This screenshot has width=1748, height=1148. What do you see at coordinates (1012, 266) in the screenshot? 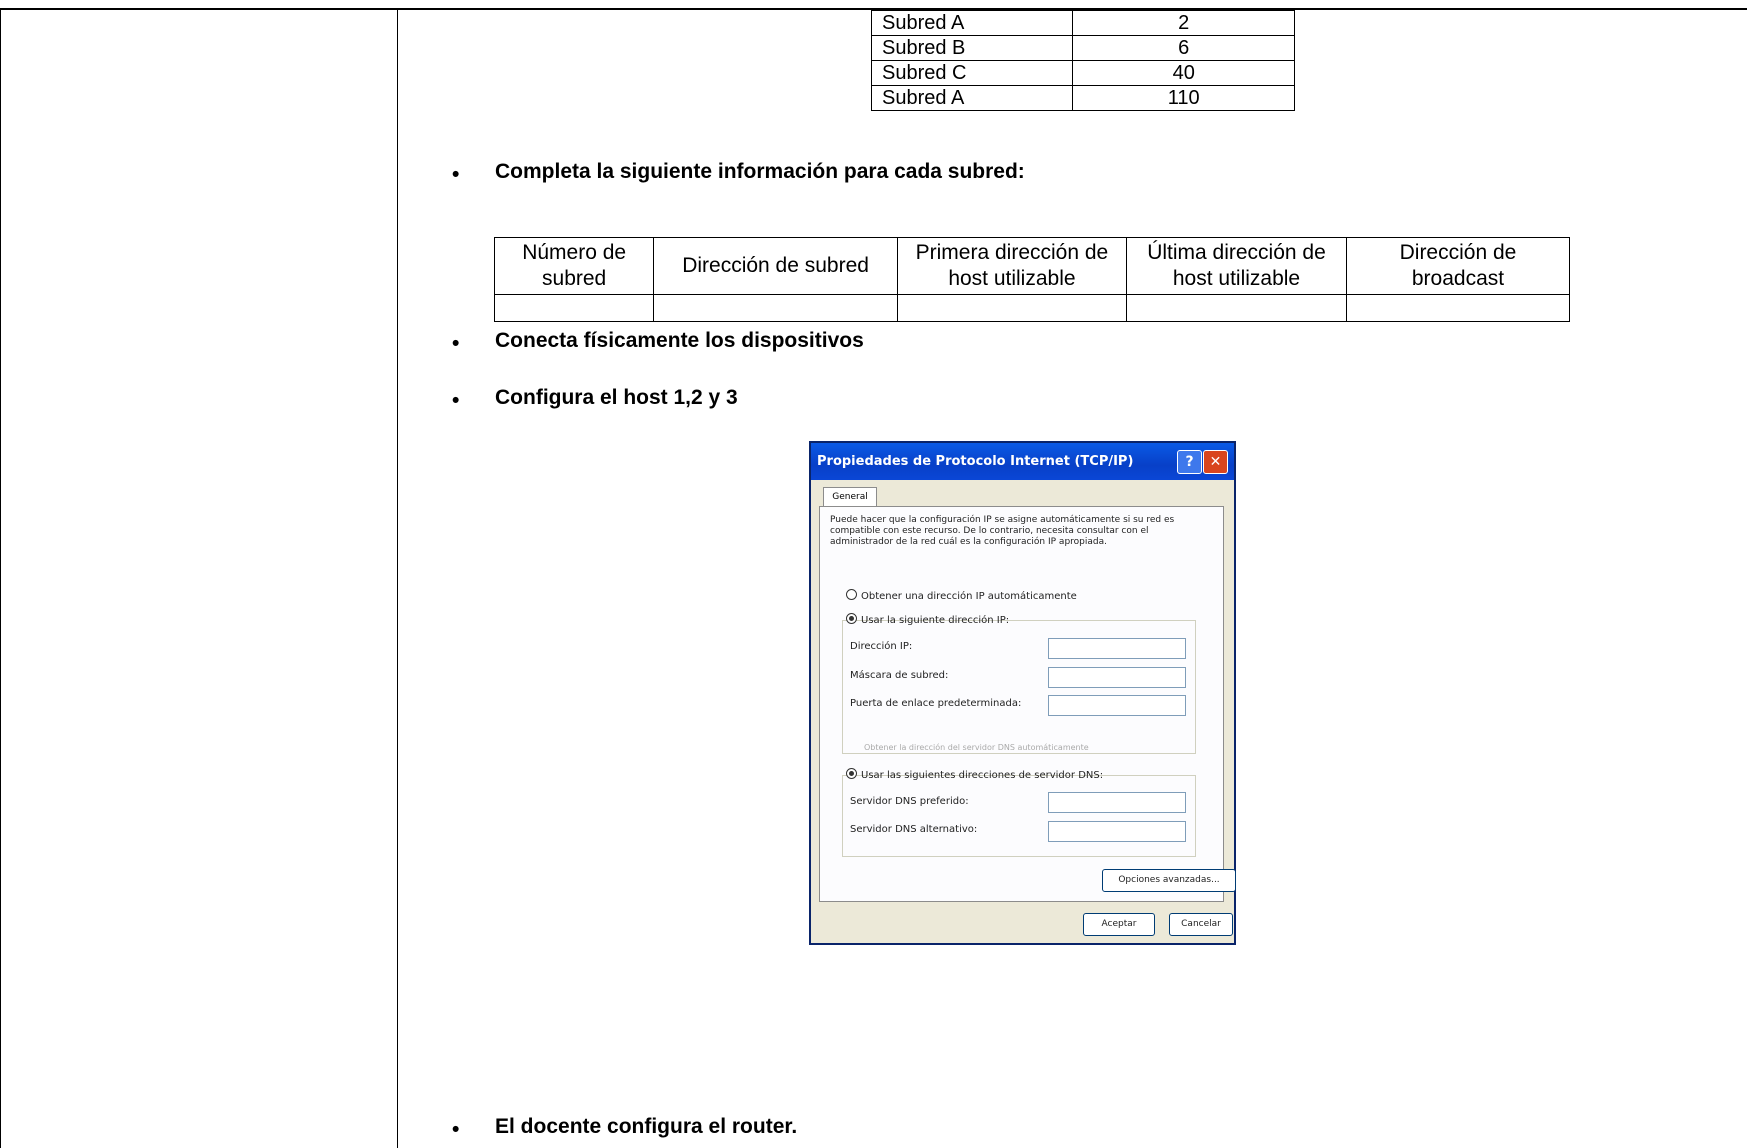
I see `header-first-host: Primera dirección de host utilizable` at bounding box center [1012, 266].